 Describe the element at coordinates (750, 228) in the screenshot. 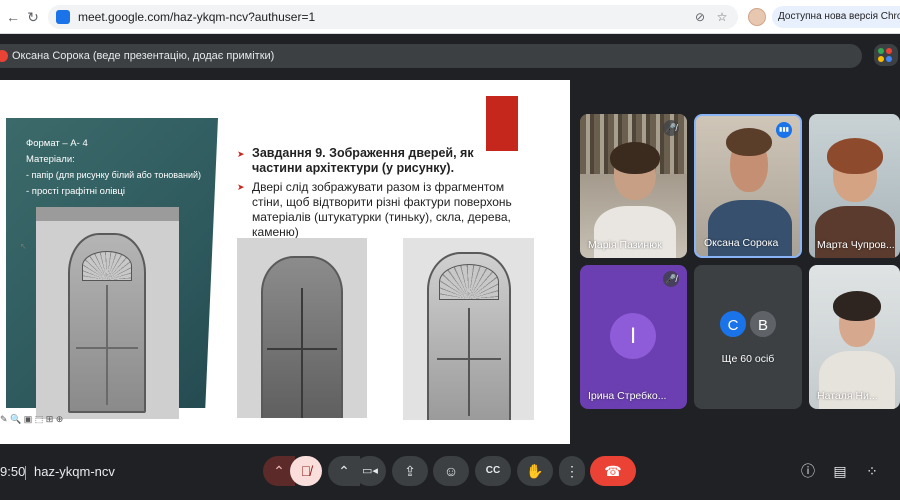

I see `participant-body` at that location.